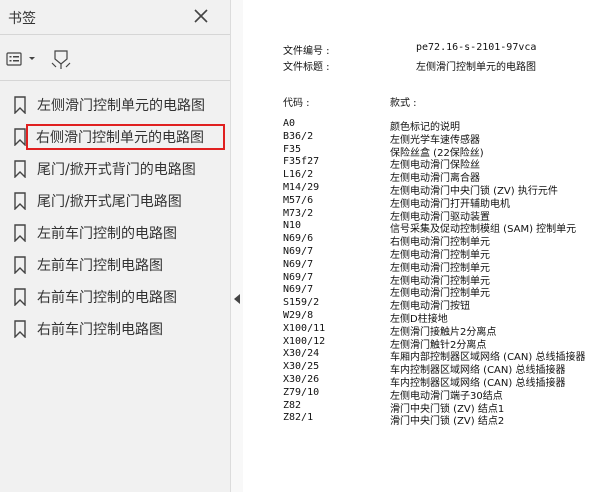  I want to click on bookmark-label: 左前车门控制电路图, so click(100, 266).